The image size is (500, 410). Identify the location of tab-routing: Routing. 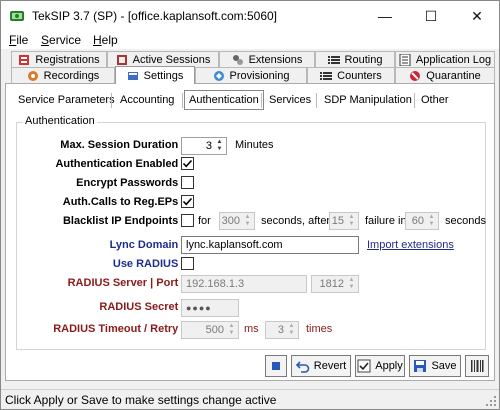
(355, 59).